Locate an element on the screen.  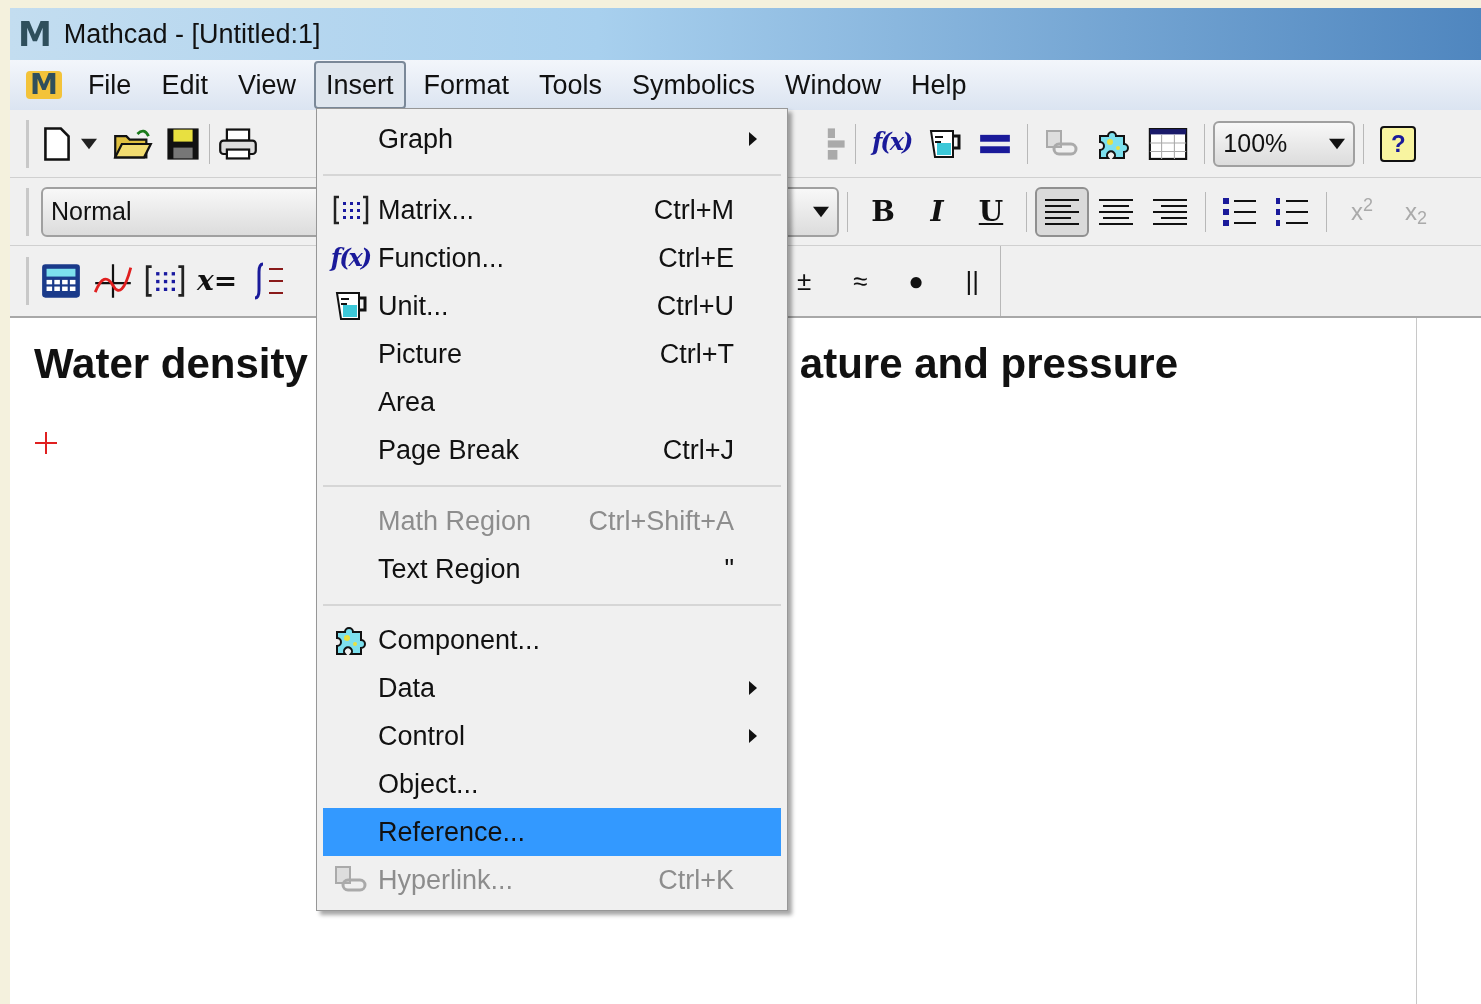
heading-text: ature and pressure is located at coordinates (988, 364).